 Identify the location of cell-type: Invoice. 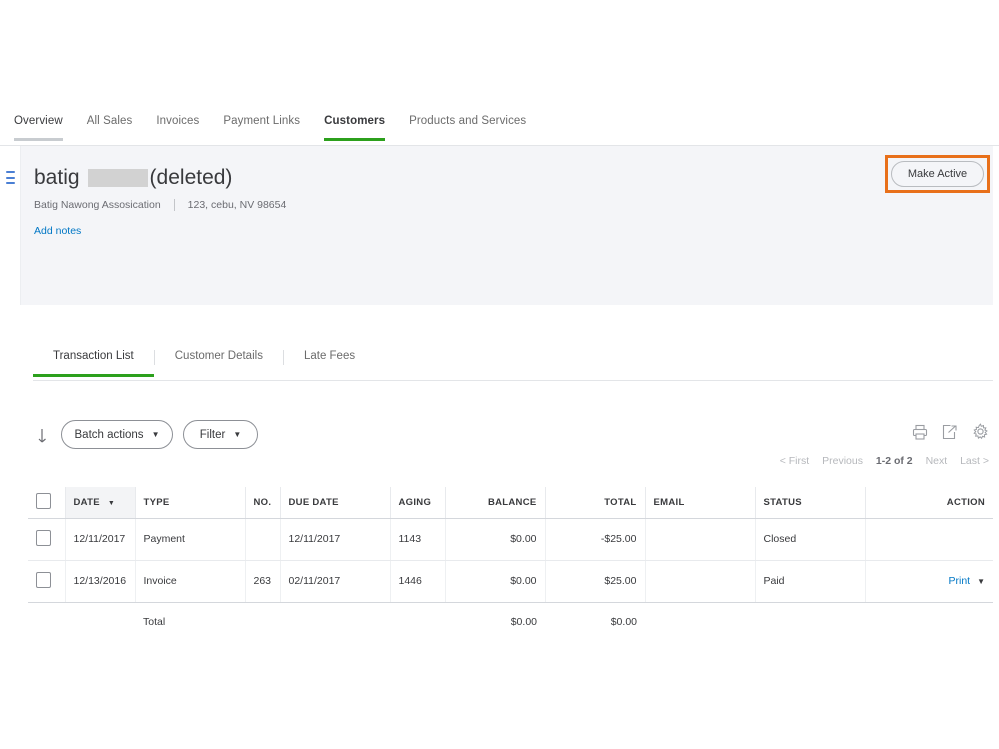
(190, 581).